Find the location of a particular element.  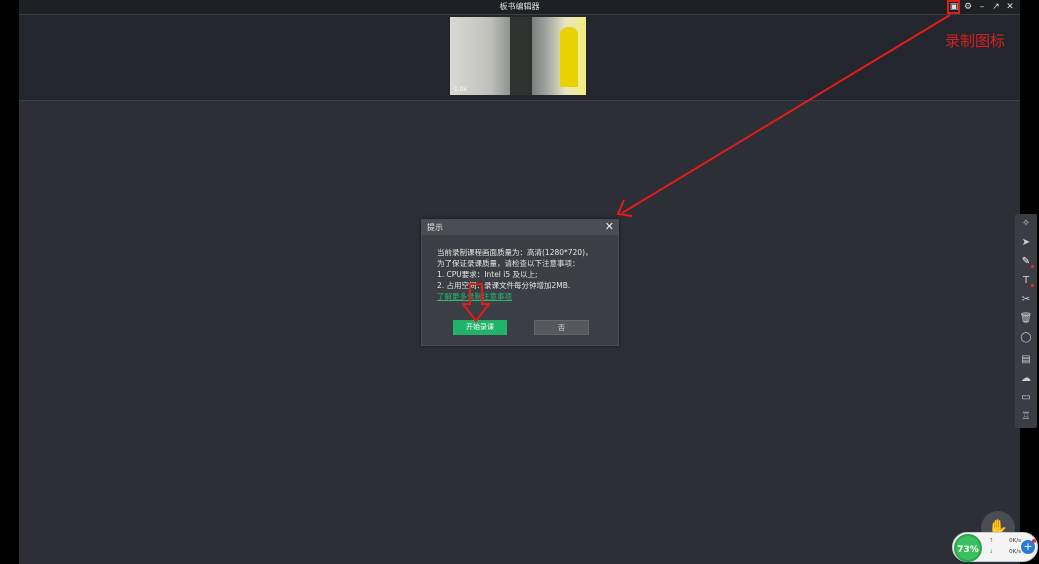

download-arrow-icon: ↓ is located at coordinates (991, 552).